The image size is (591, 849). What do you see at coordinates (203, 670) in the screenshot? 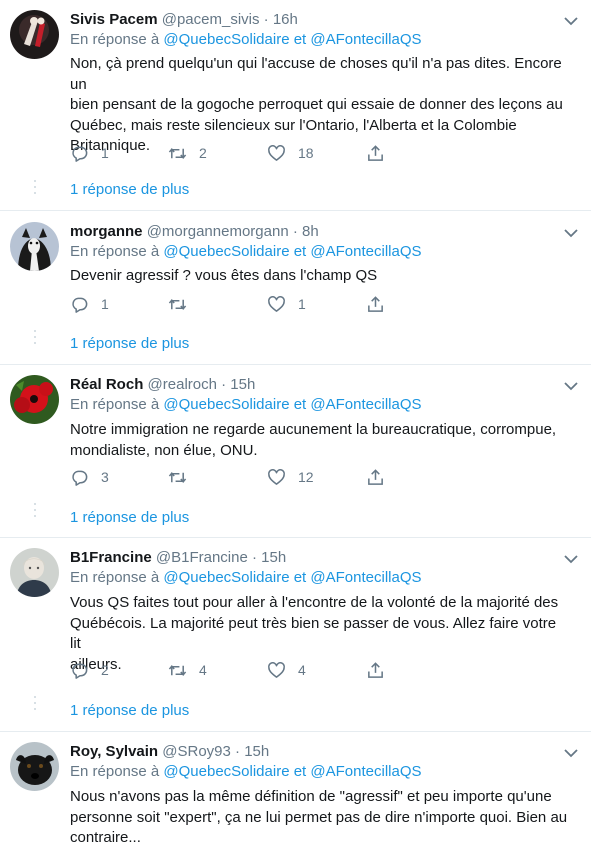
I see `retweet-count: 4` at bounding box center [203, 670].